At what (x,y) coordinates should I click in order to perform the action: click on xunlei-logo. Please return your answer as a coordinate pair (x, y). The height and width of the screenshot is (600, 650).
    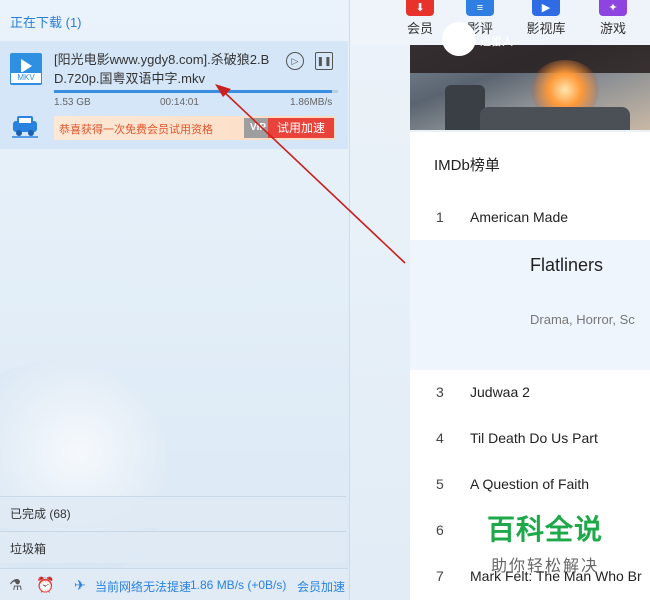
    Looking at the image, I should click on (459, 39).